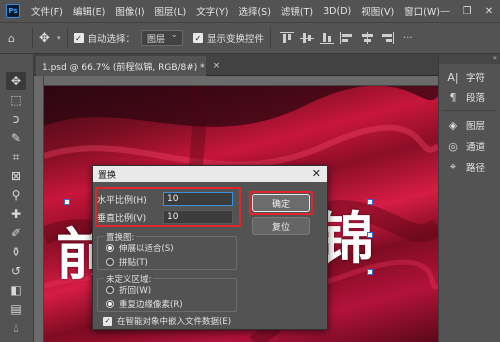  What do you see at coordinates (16, 252) in the screenshot?
I see `clone-stamp-tool-icon: ⚱` at bounding box center [16, 252].